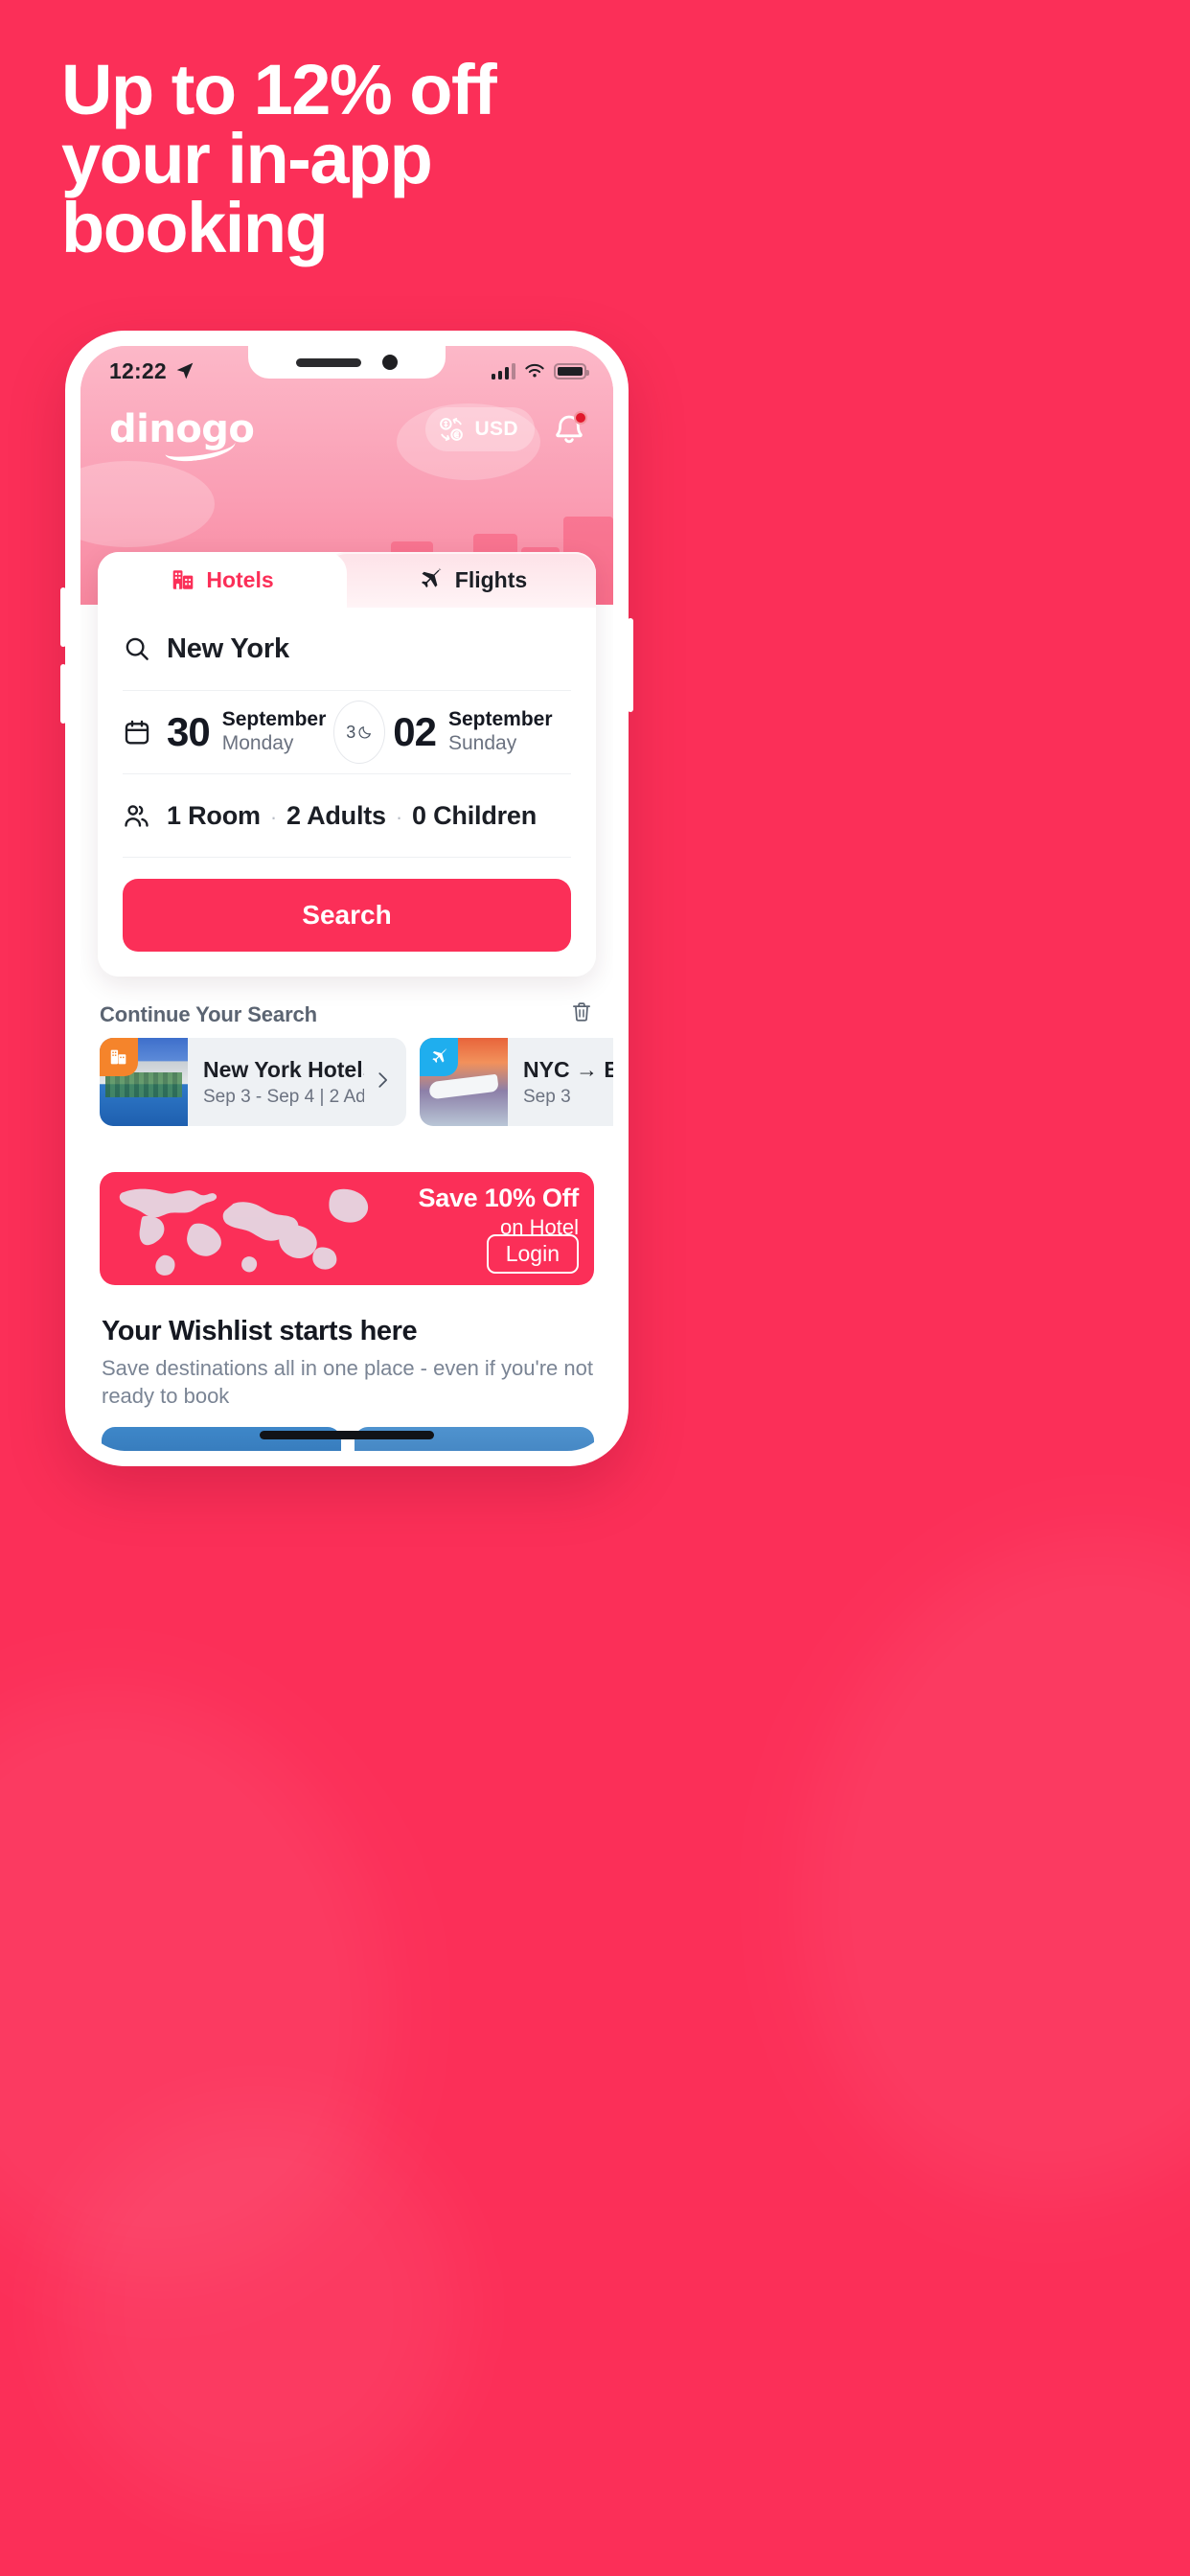 The height and width of the screenshot is (2576, 1190). I want to click on headline-line-2: your in-app, so click(247, 158).